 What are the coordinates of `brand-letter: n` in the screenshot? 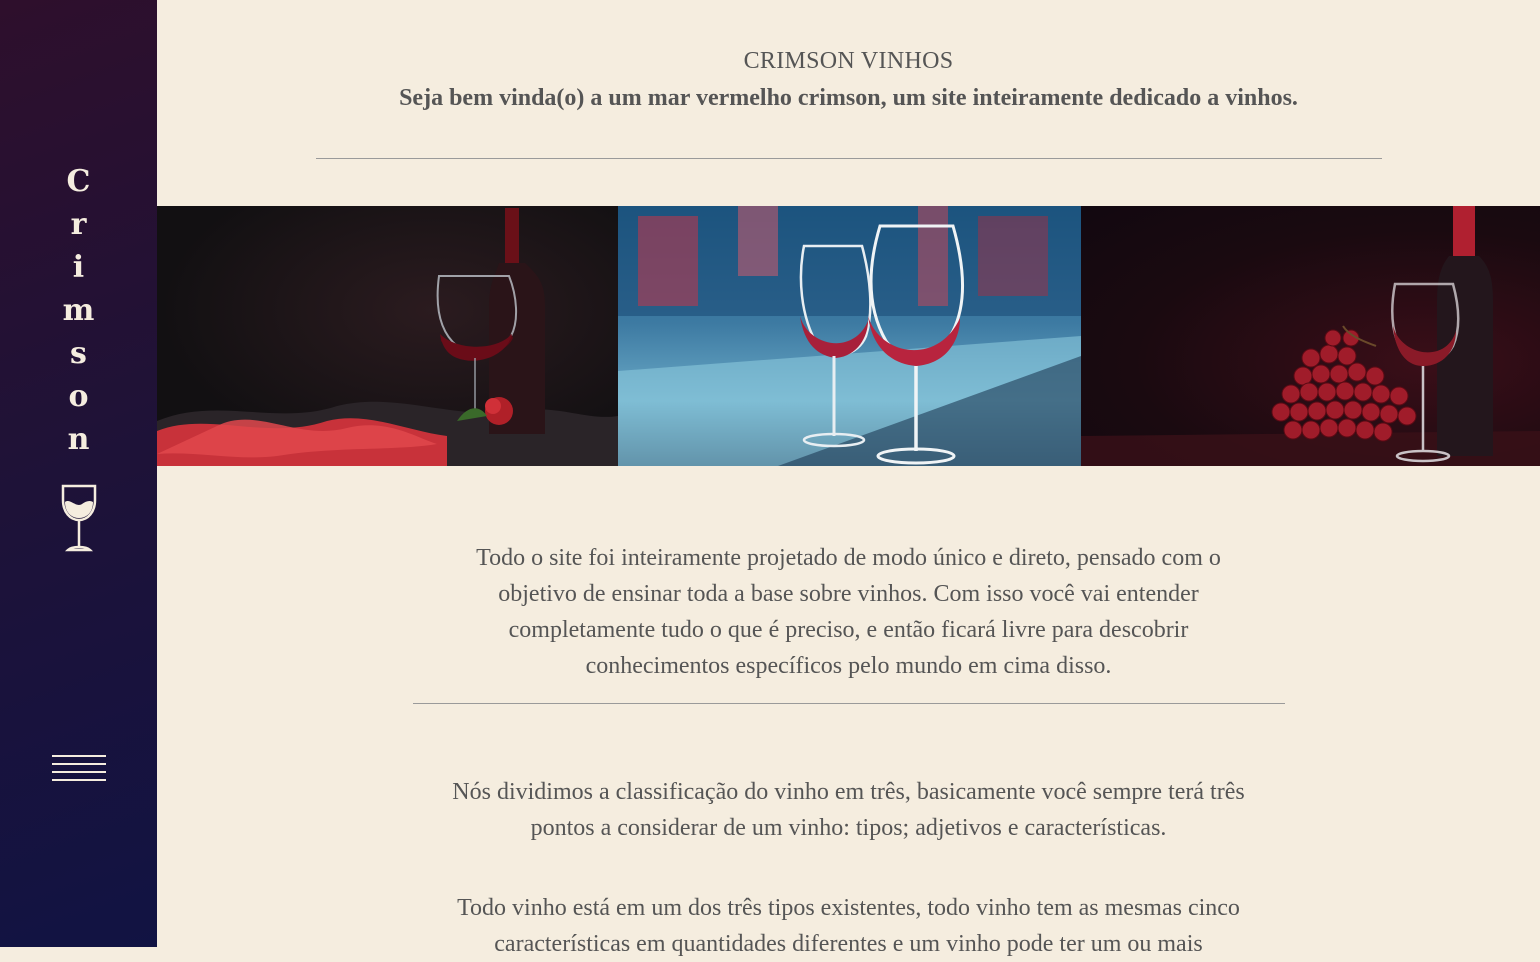 It's located at (78, 439).